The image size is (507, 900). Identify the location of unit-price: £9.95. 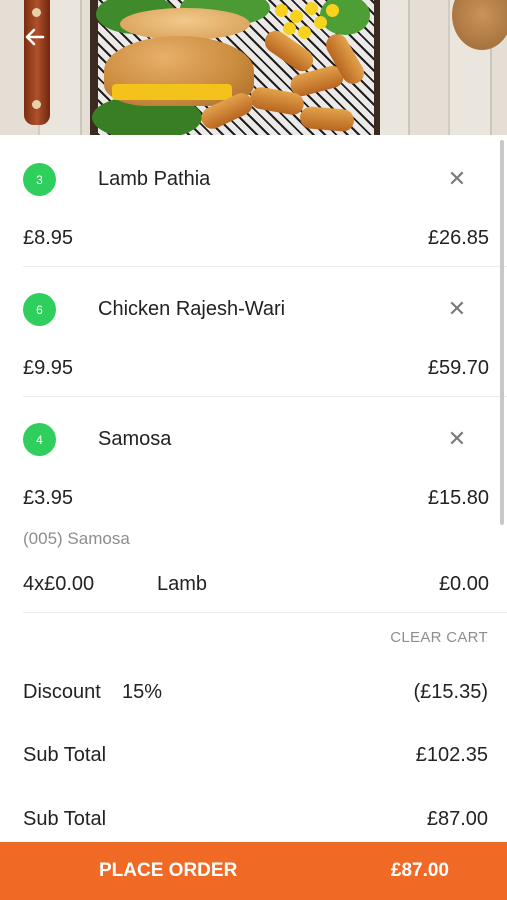
(48, 368).